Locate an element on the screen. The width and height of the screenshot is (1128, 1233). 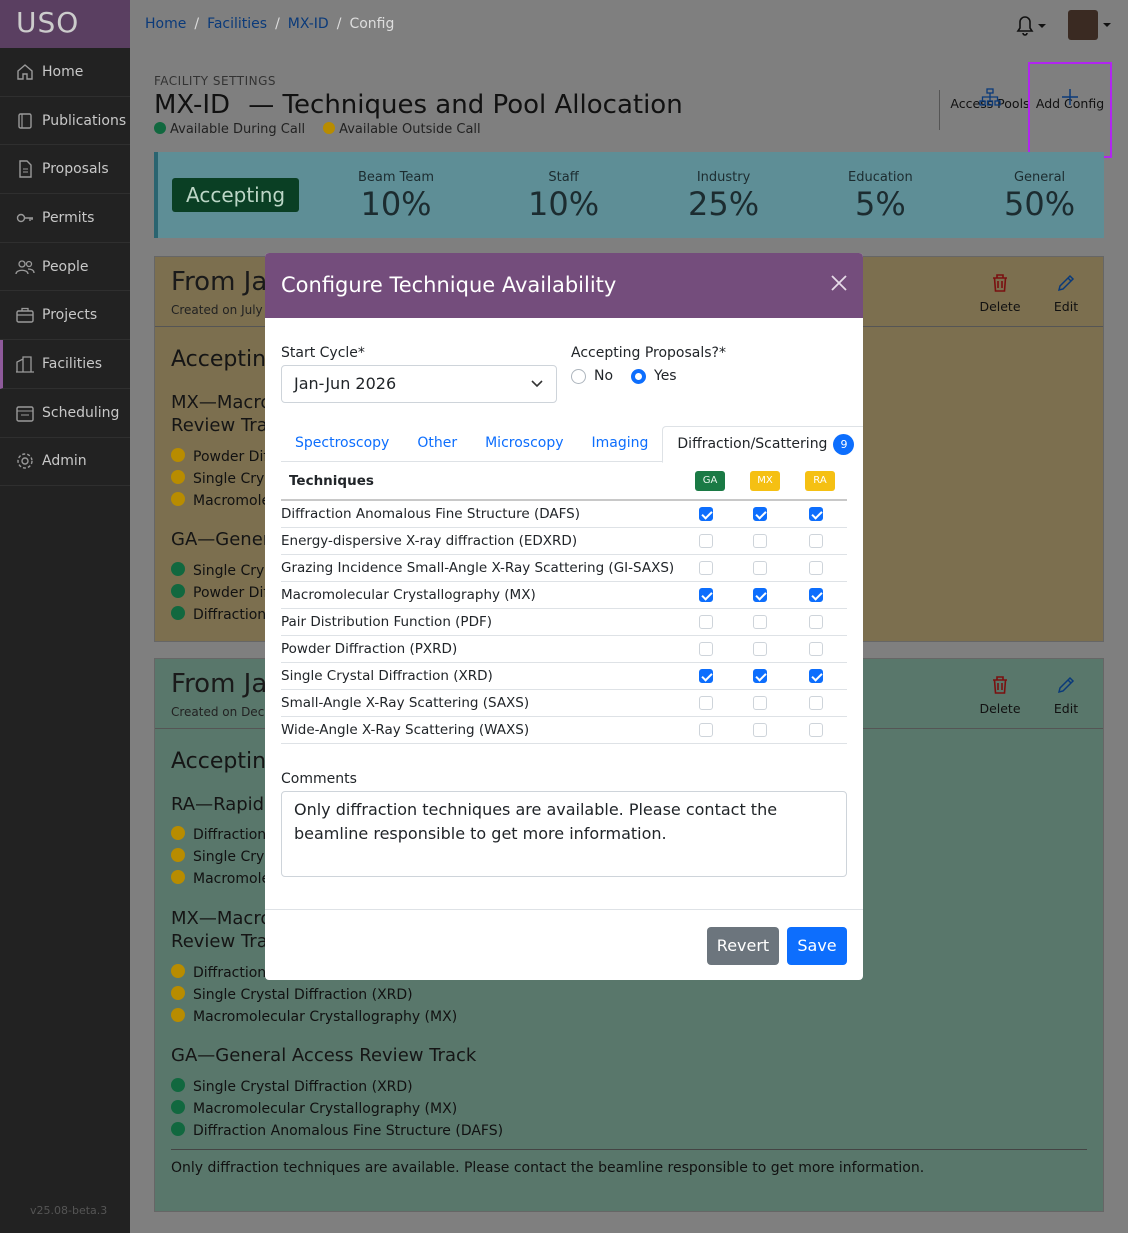
ga-badge: GA is located at coordinates (710, 481).